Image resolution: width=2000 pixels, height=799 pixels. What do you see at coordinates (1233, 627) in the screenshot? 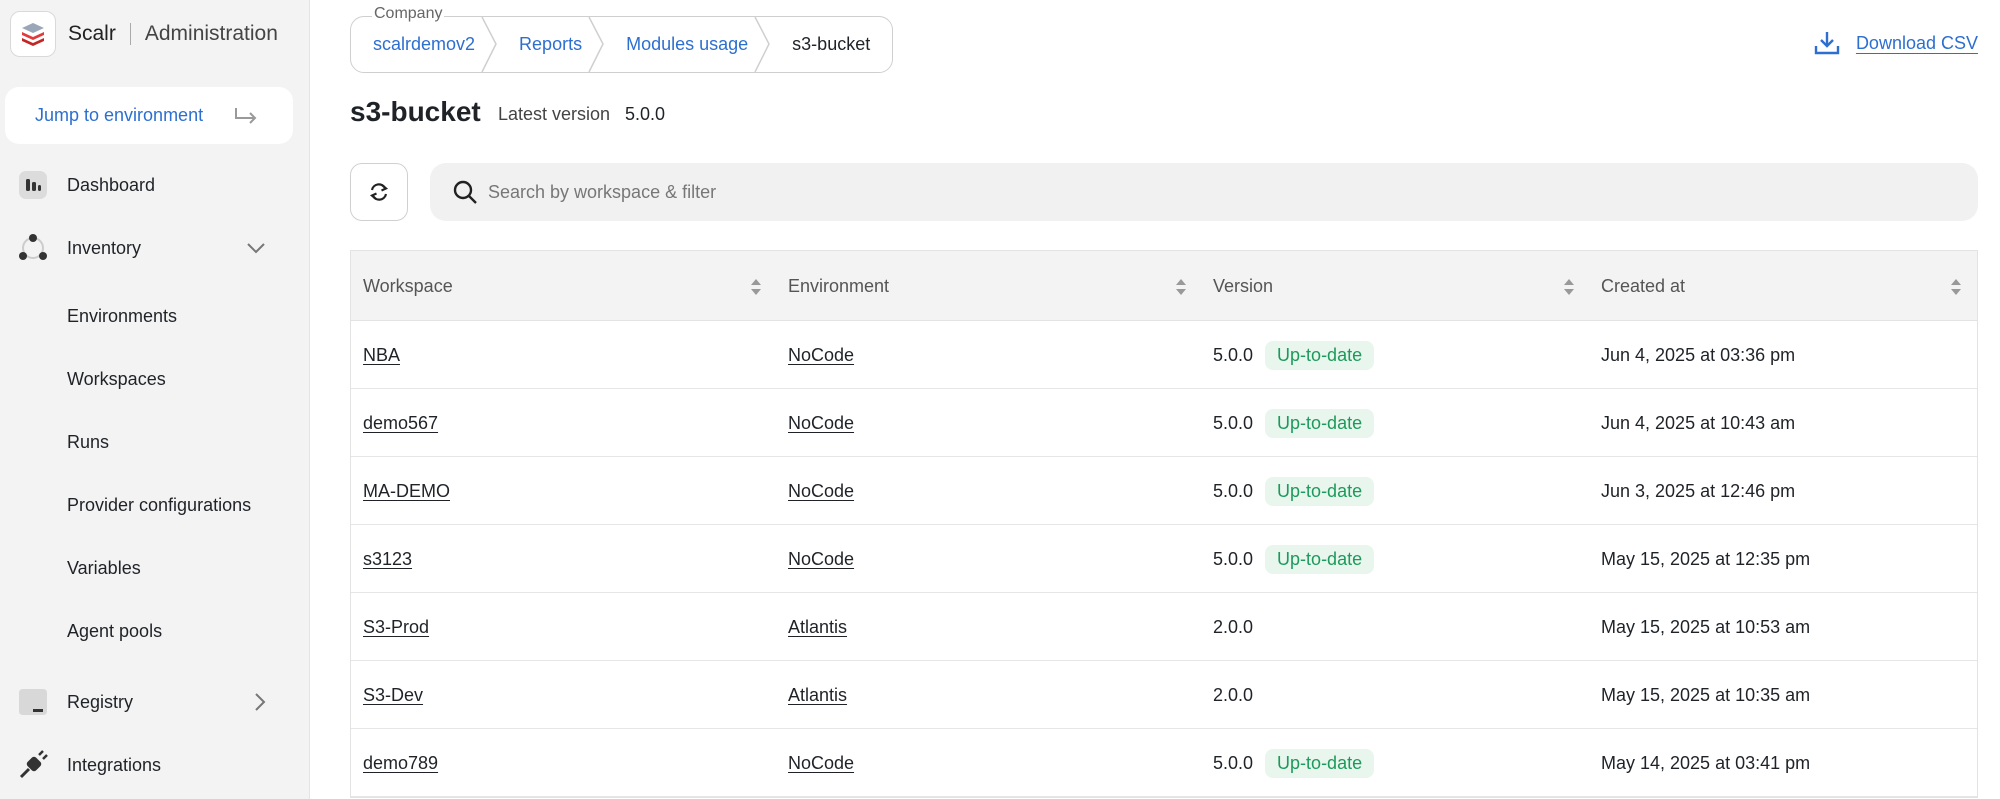
I see `version-cell: 2.0.0` at bounding box center [1233, 627].